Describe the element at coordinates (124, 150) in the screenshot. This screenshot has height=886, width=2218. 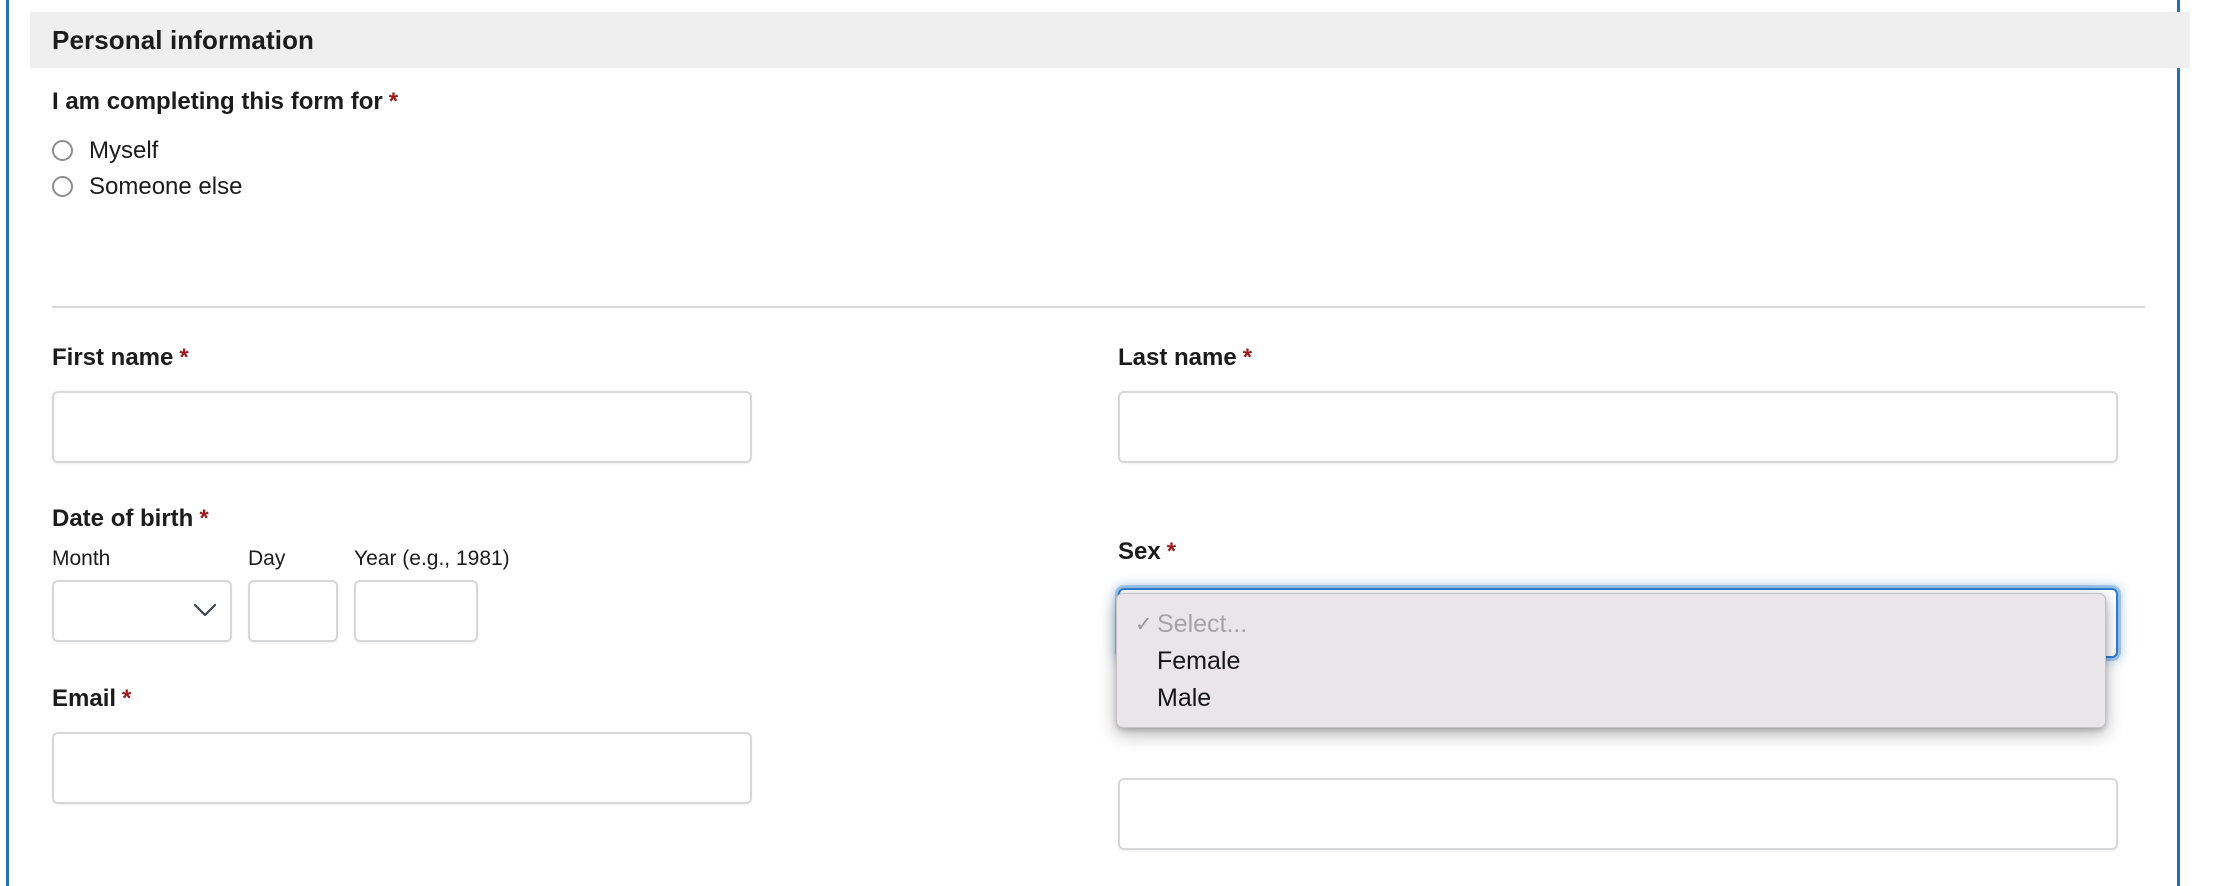
I see `radio-label-myself: Myself` at that location.